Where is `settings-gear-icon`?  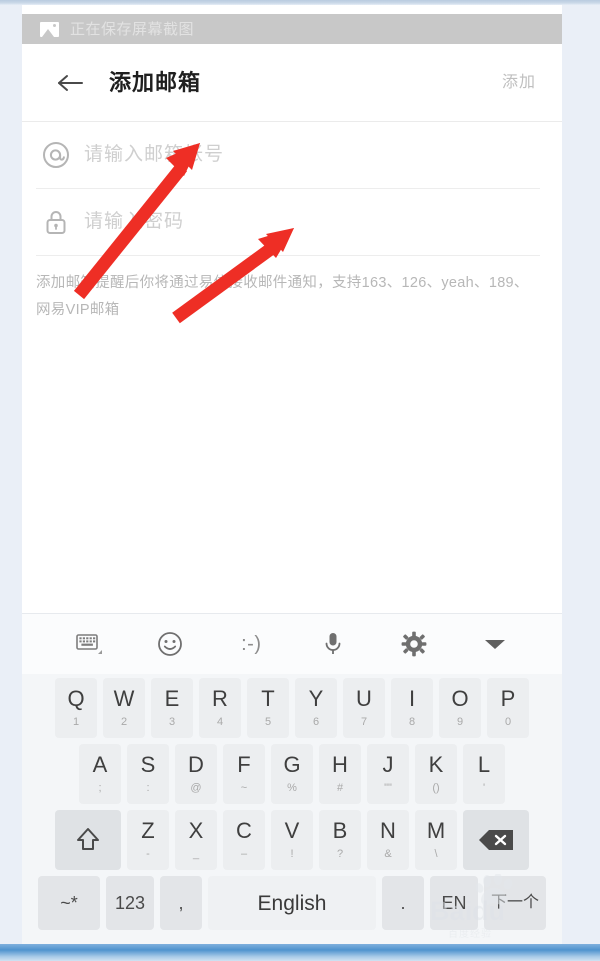
settings-gear-icon is located at coordinates (414, 644).